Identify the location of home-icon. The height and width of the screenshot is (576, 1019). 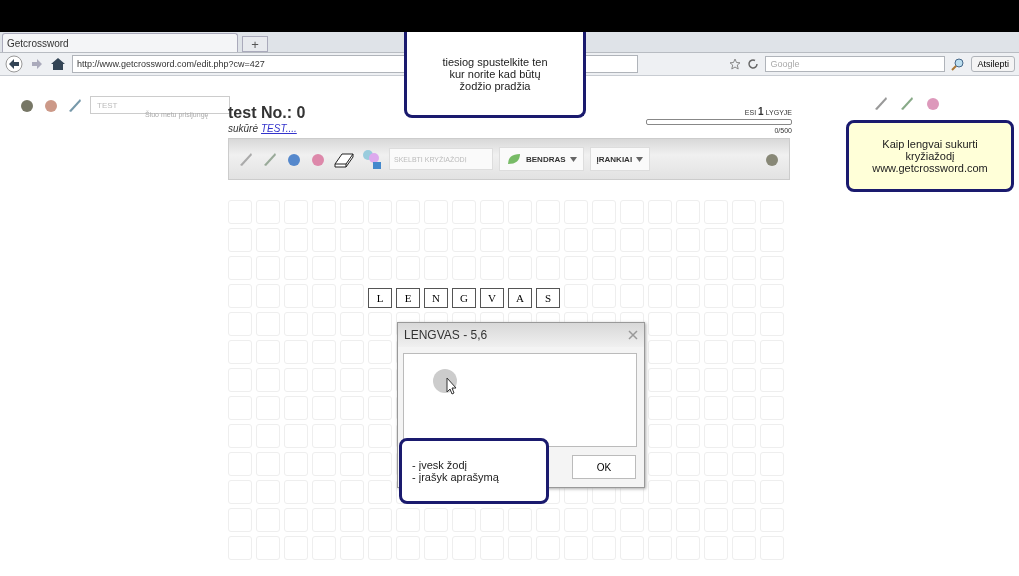
(58, 64).